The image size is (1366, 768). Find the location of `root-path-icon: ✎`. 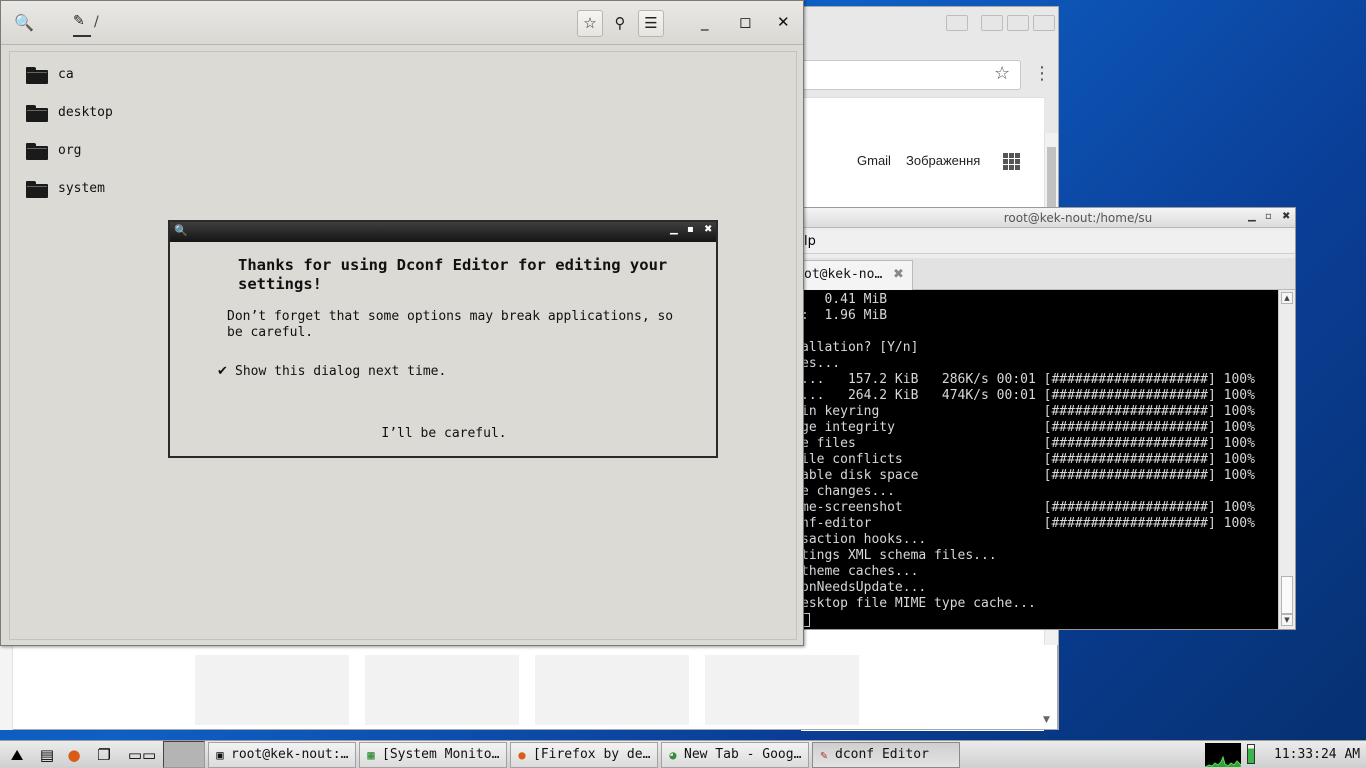

root-path-icon: ✎ is located at coordinates (82, 25).